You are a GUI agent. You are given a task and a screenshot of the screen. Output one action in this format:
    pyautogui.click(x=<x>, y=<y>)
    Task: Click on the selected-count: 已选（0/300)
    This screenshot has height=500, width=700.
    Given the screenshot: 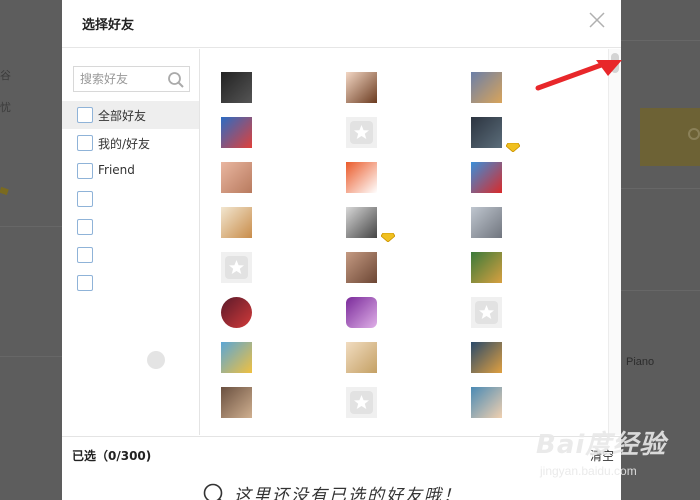 What is the action you would take?
    pyautogui.click(x=112, y=456)
    